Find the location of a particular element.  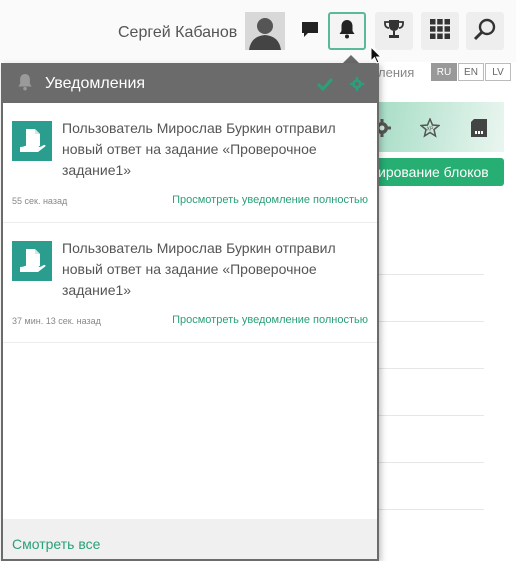

dropdown-footer: Смотреть все is located at coordinates (190, 539).